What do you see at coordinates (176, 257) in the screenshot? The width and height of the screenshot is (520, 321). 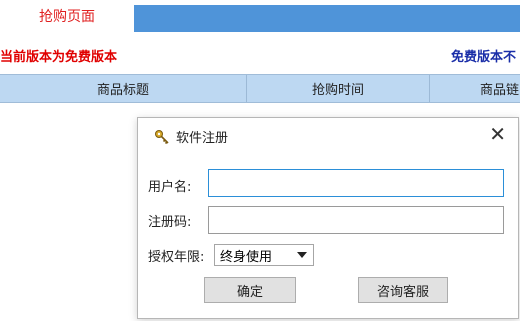 I see `license-term-label: 授权年限:` at bounding box center [176, 257].